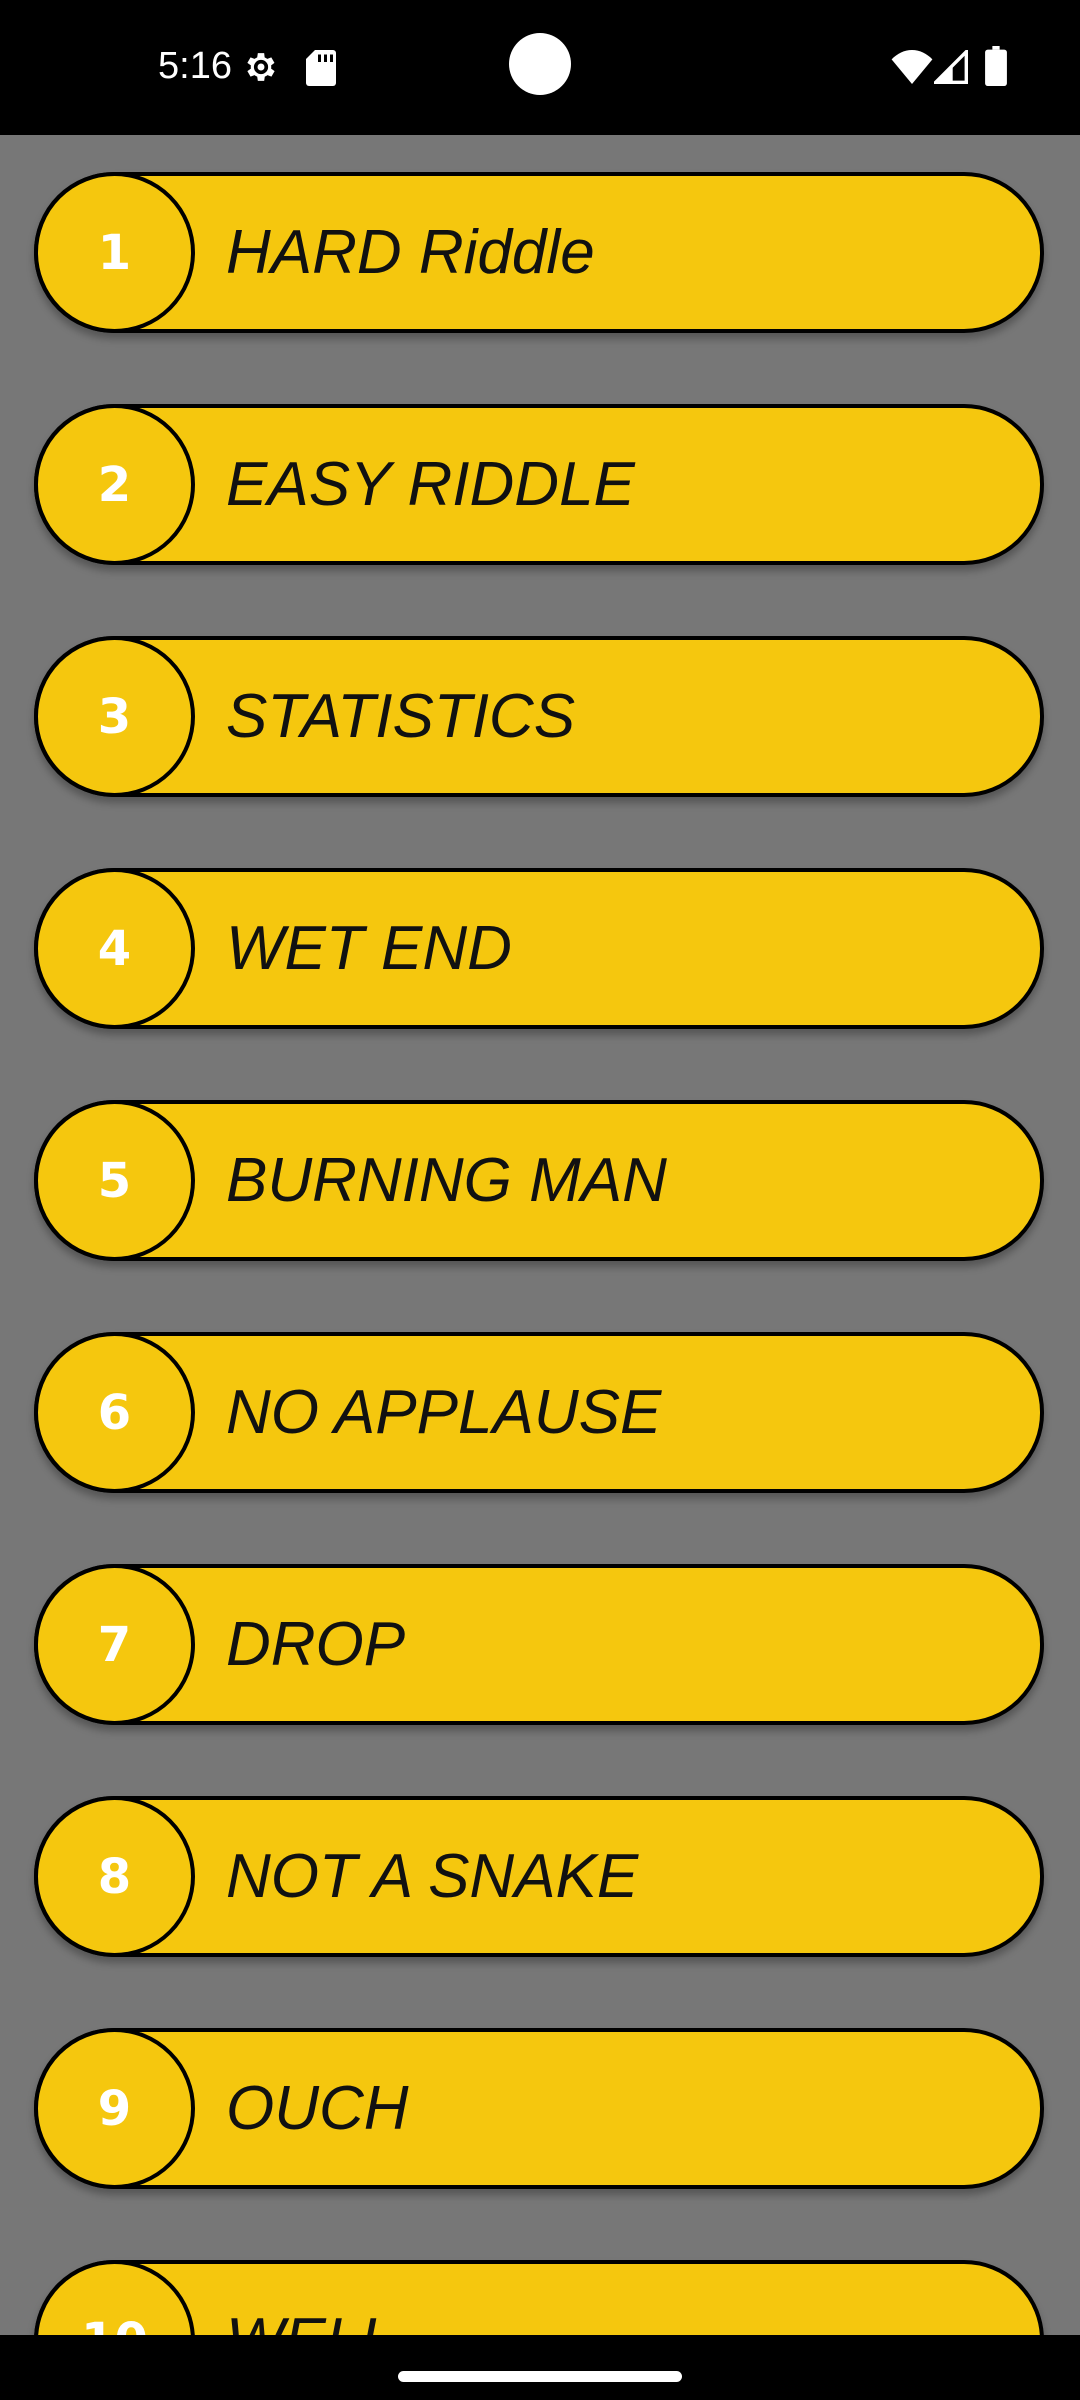  Describe the element at coordinates (444, 1412) in the screenshot. I see `item-title: NO APPLAUSE` at that location.